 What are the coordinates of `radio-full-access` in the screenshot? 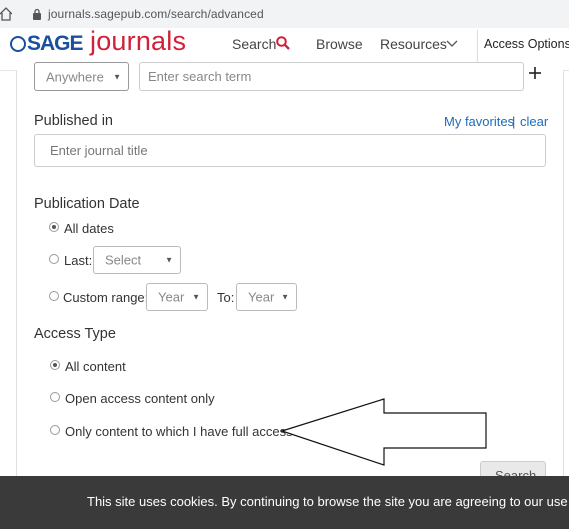 It's located at (55, 430).